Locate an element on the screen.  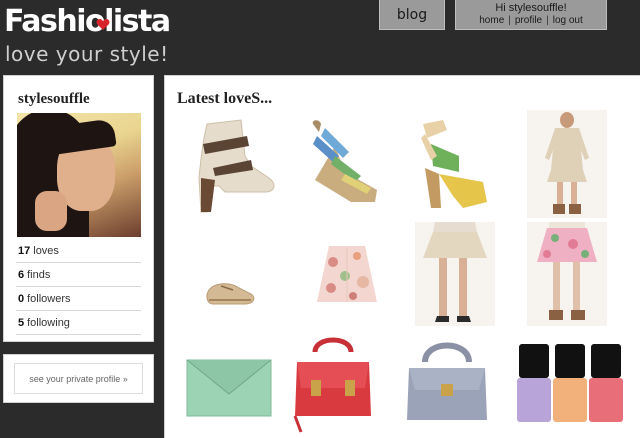
floral-jacket is located at coordinates (347, 274).